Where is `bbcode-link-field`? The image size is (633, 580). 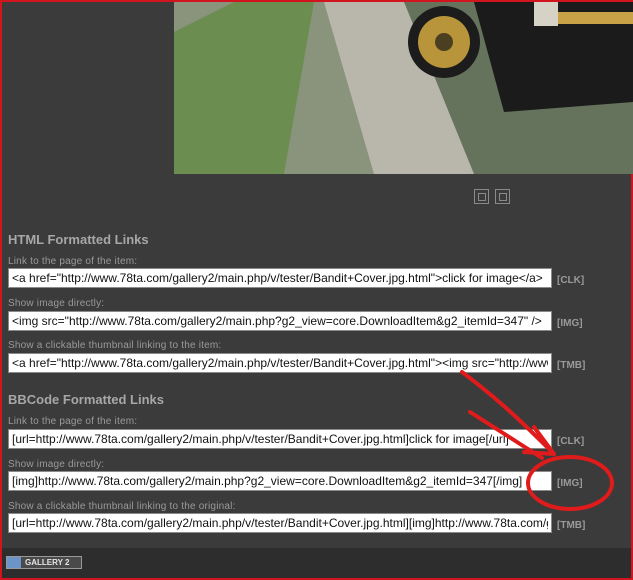
bbcode-link-field is located at coordinates (280, 439).